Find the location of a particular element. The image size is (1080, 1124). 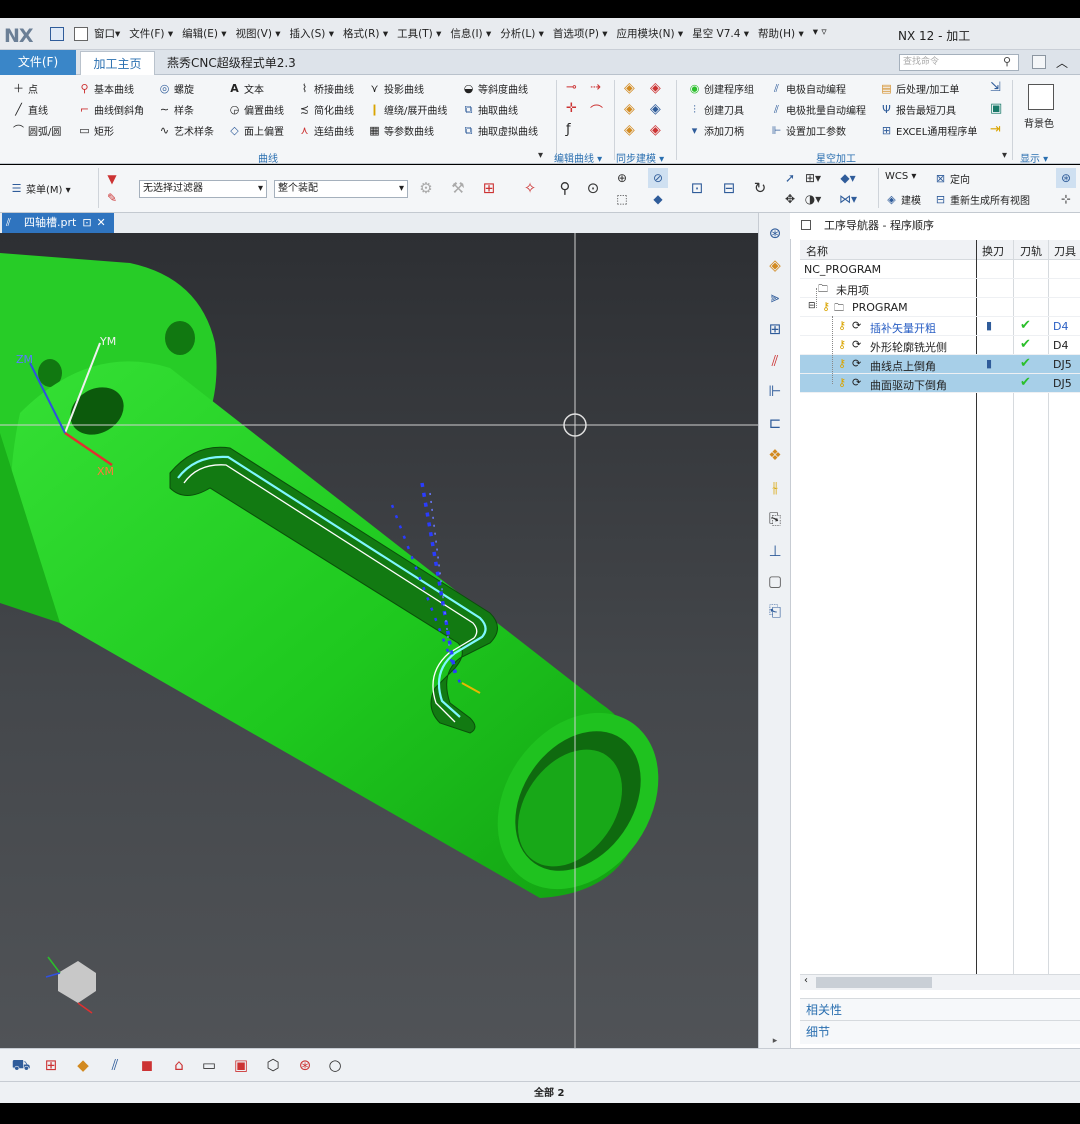

generate-toolpath-icon: ⛟ is located at coordinates (21, 1065).